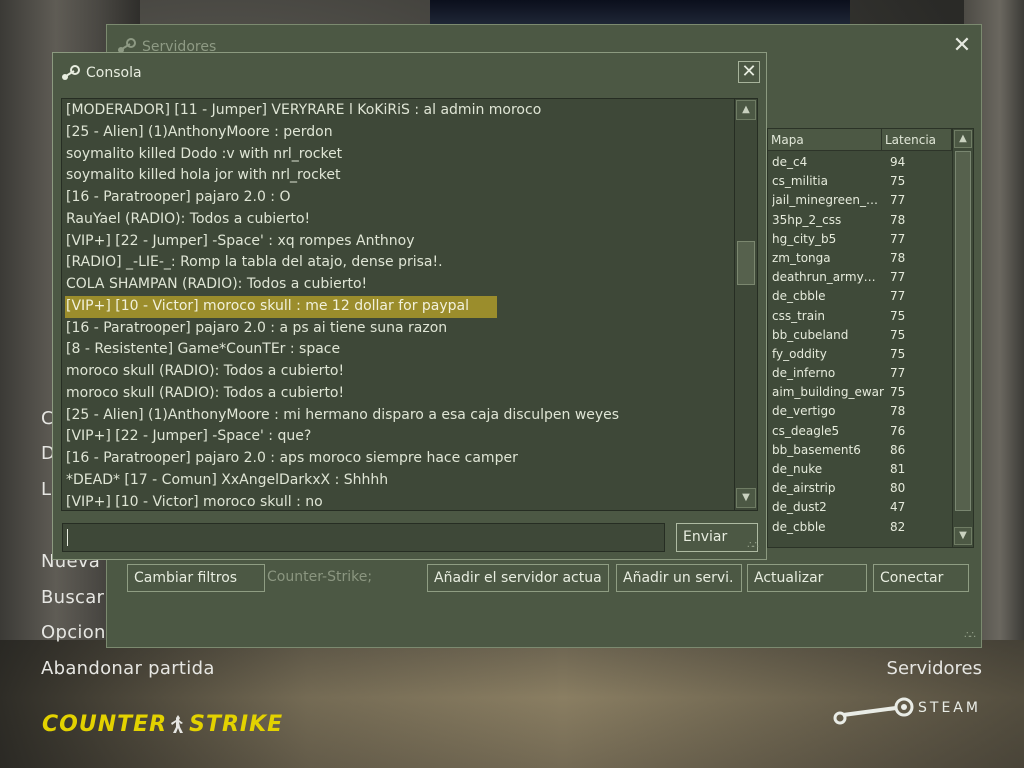  What do you see at coordinates (400, 501) in the screenshot?
I see `console-line: [VIP+] [10 - Victor] moroco skull : no` at bounding box center [400, 501].